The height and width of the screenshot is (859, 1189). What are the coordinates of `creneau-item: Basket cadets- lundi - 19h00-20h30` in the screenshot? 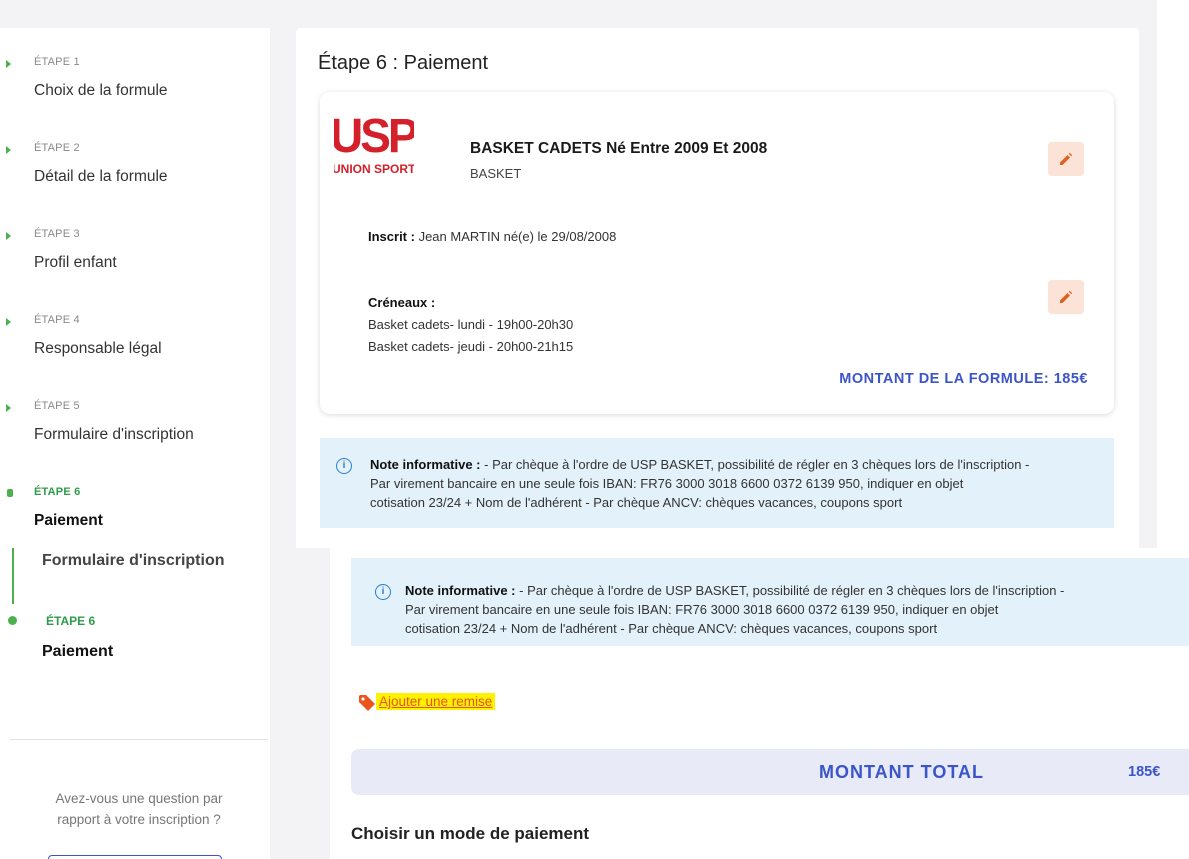 It's located at (471, 324).